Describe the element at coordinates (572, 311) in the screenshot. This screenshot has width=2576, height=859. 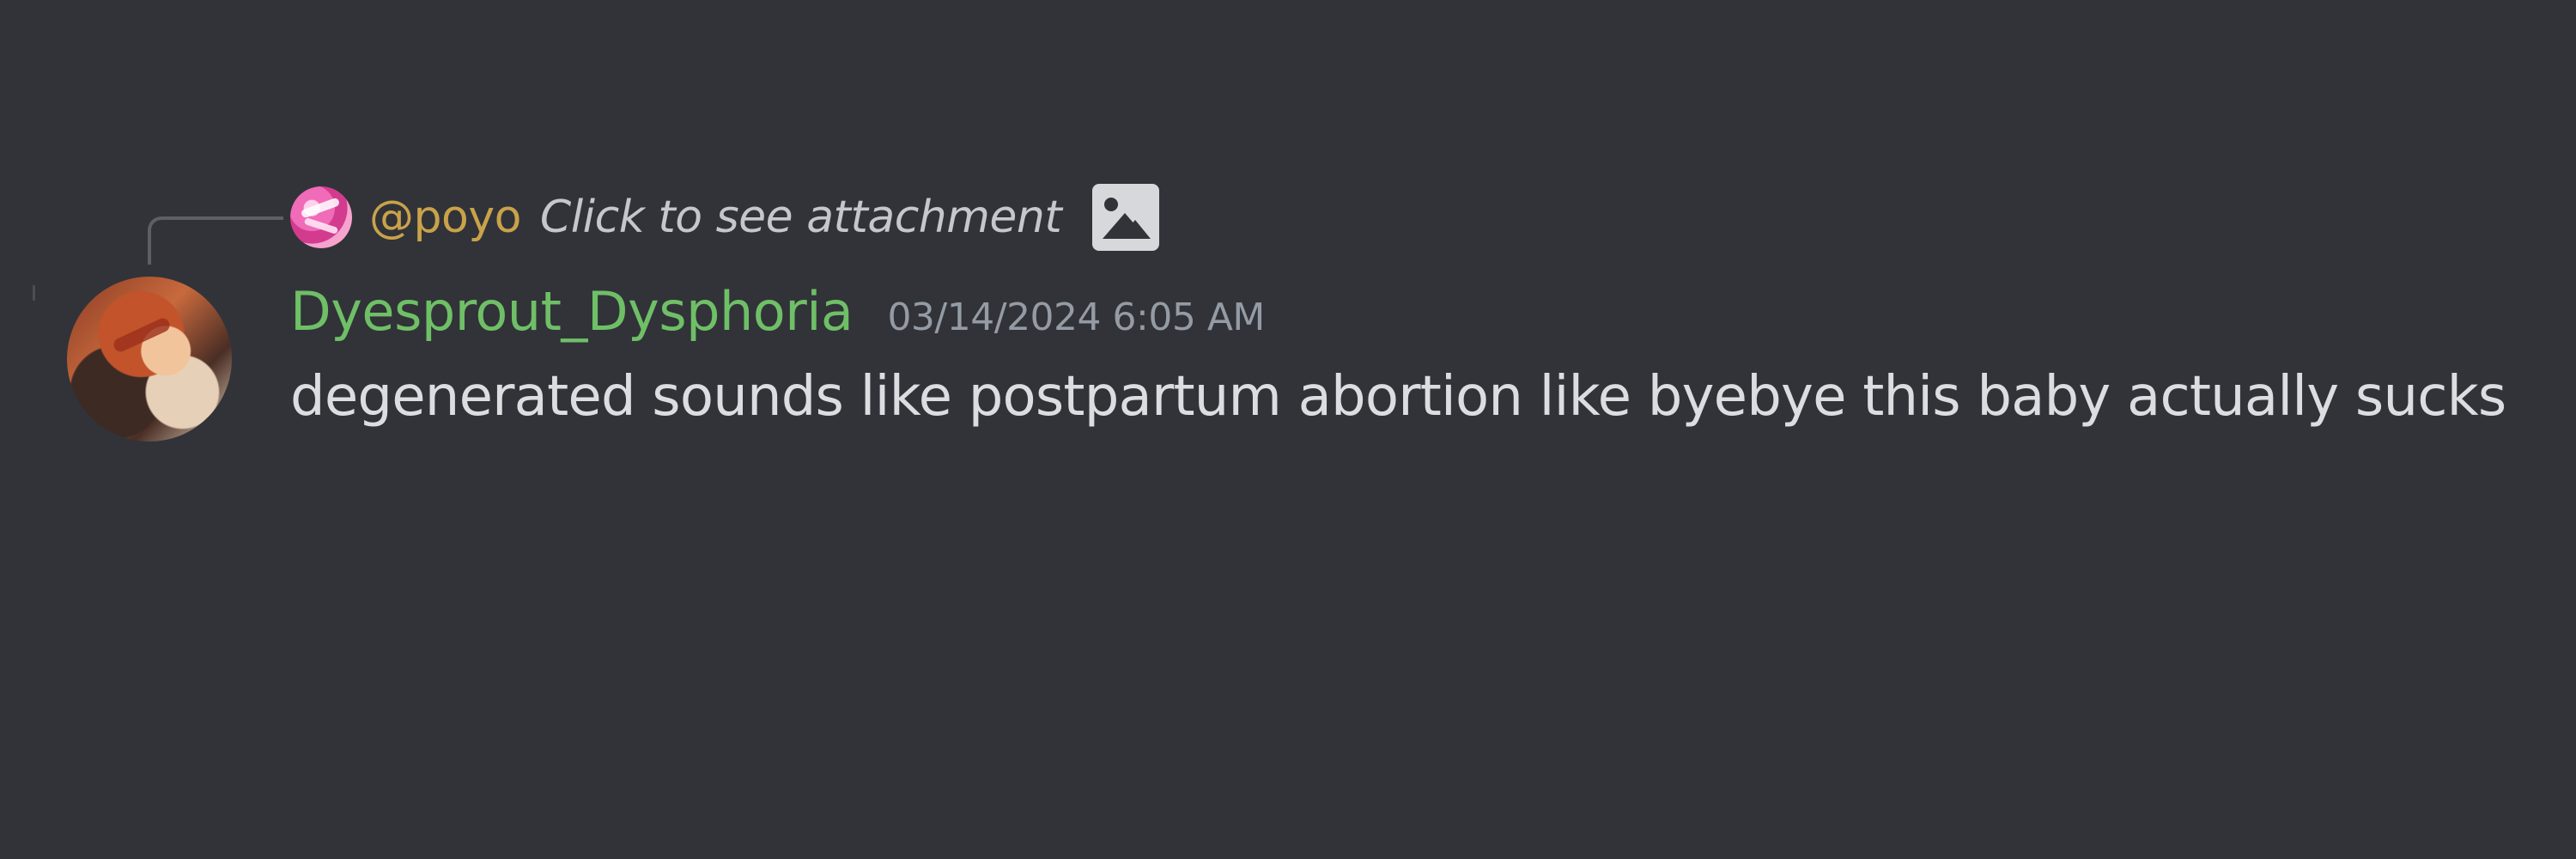
I see `username: Dyesprout_Dysphoria` at that location.